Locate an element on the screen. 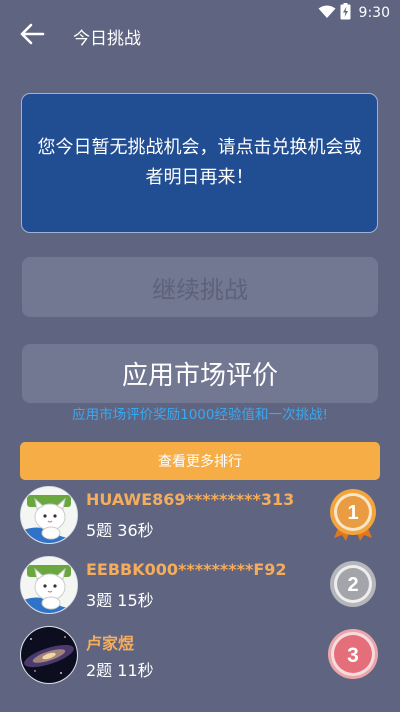  app-market-rating-button: 应用市场评价 is located at coordinates (200, 373).